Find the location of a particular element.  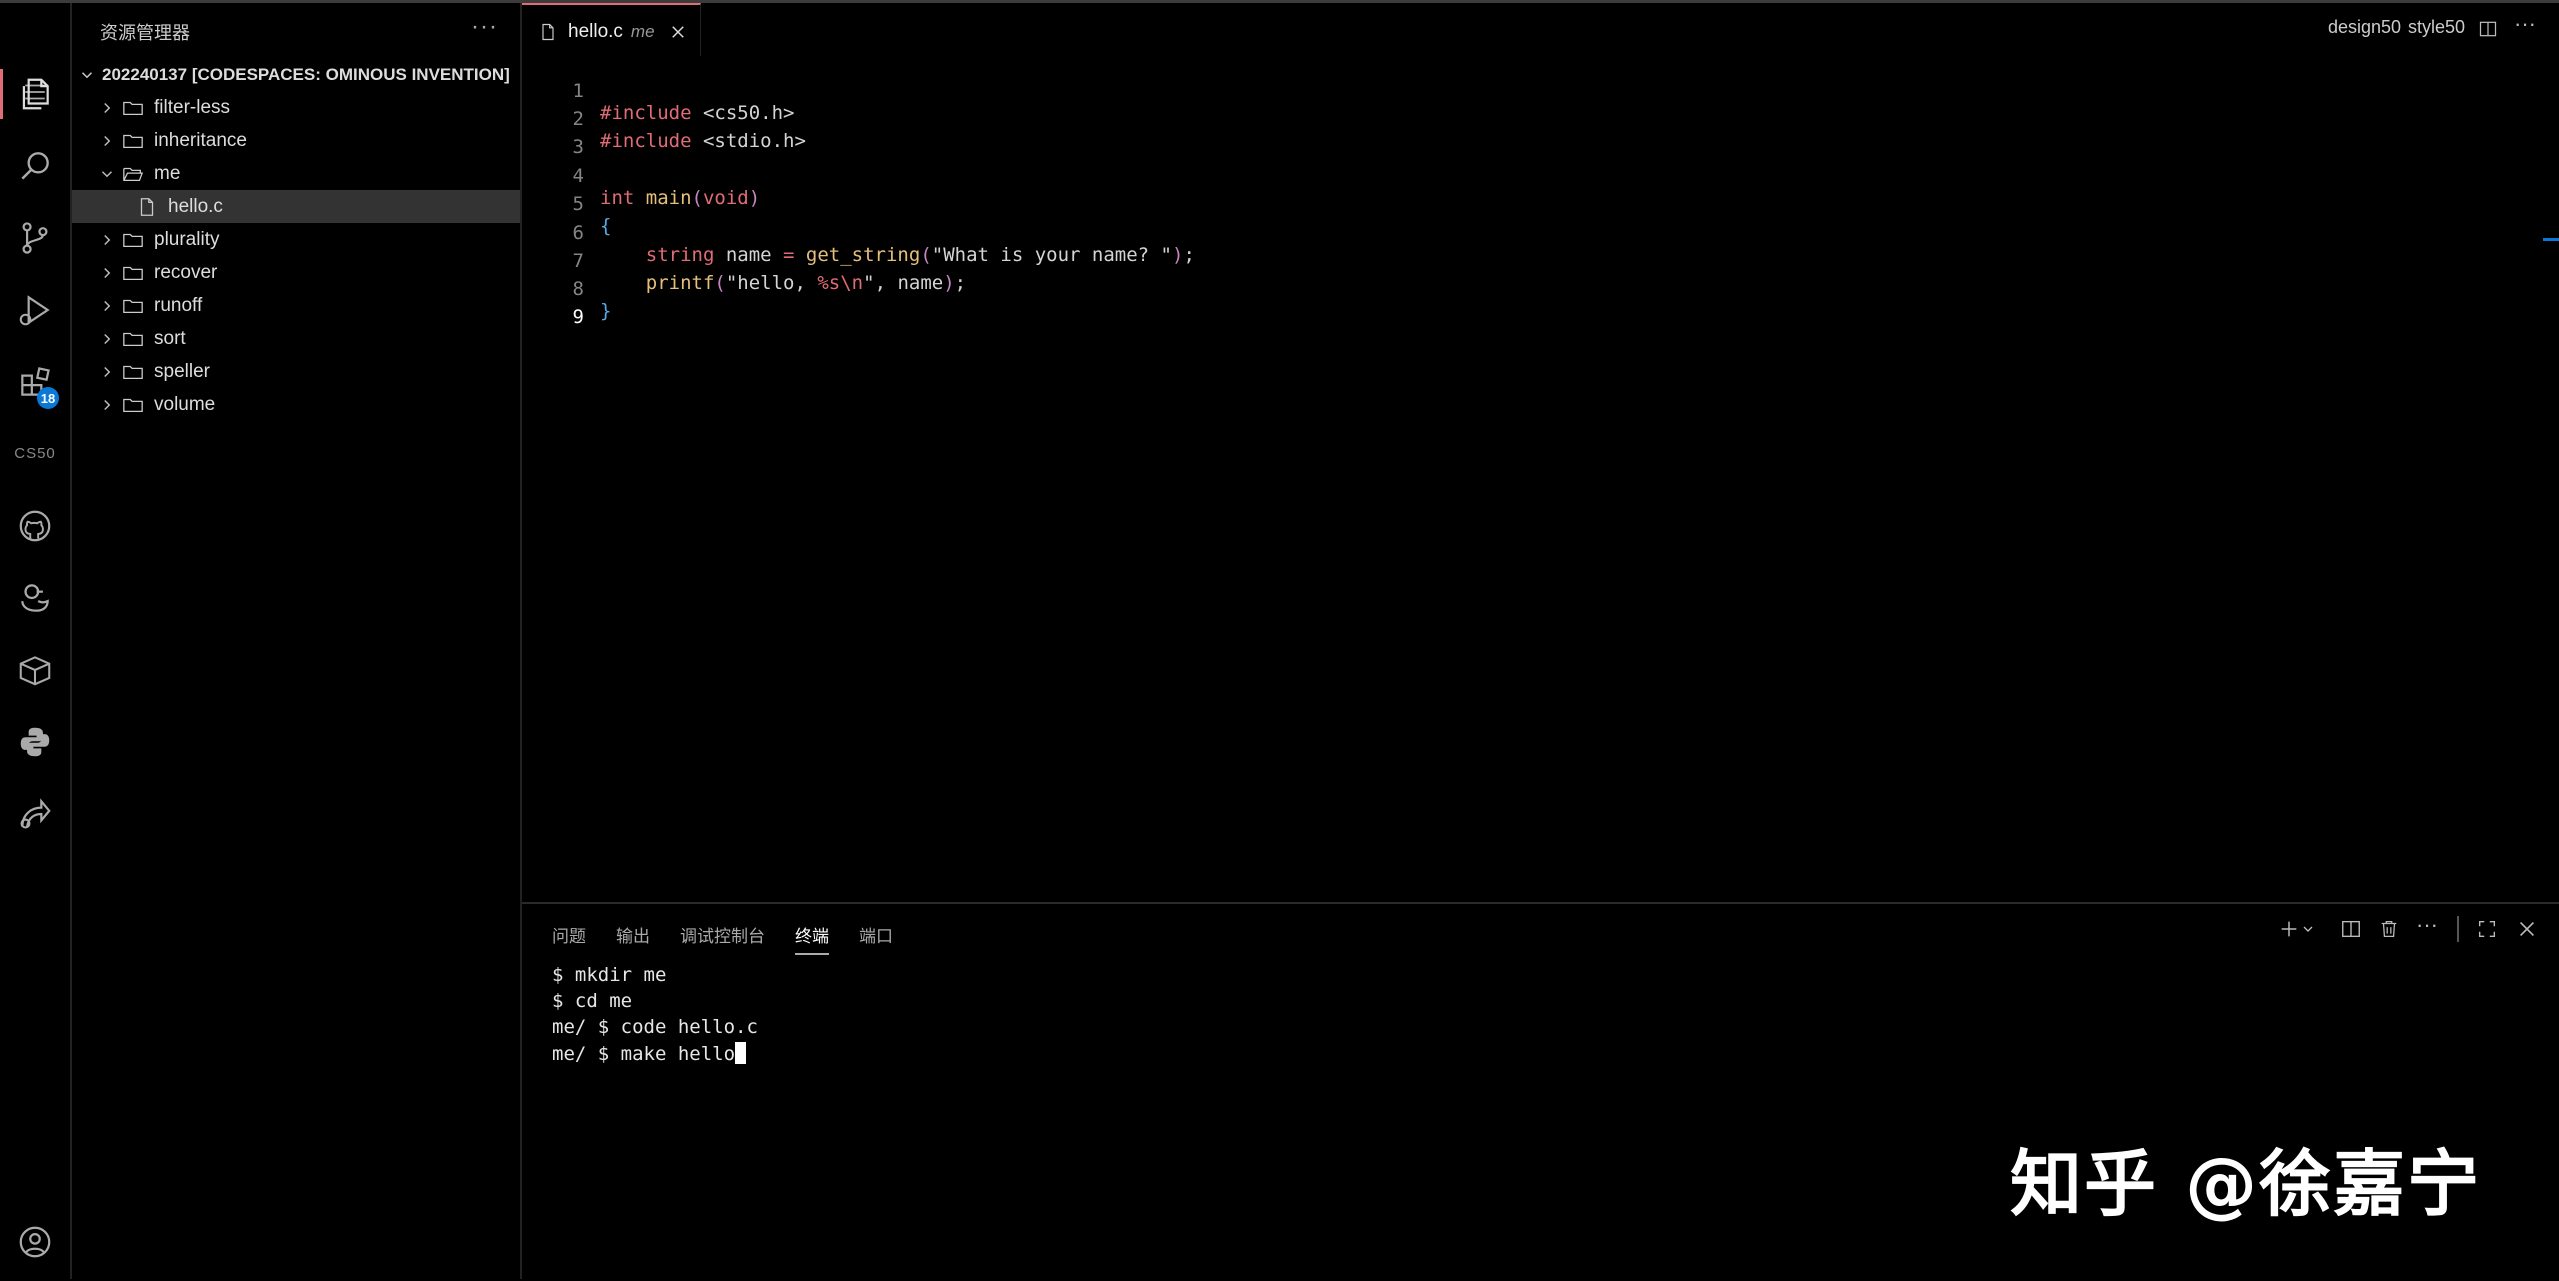

code-line-5: 5 { is located at coordinates (1522, 204).